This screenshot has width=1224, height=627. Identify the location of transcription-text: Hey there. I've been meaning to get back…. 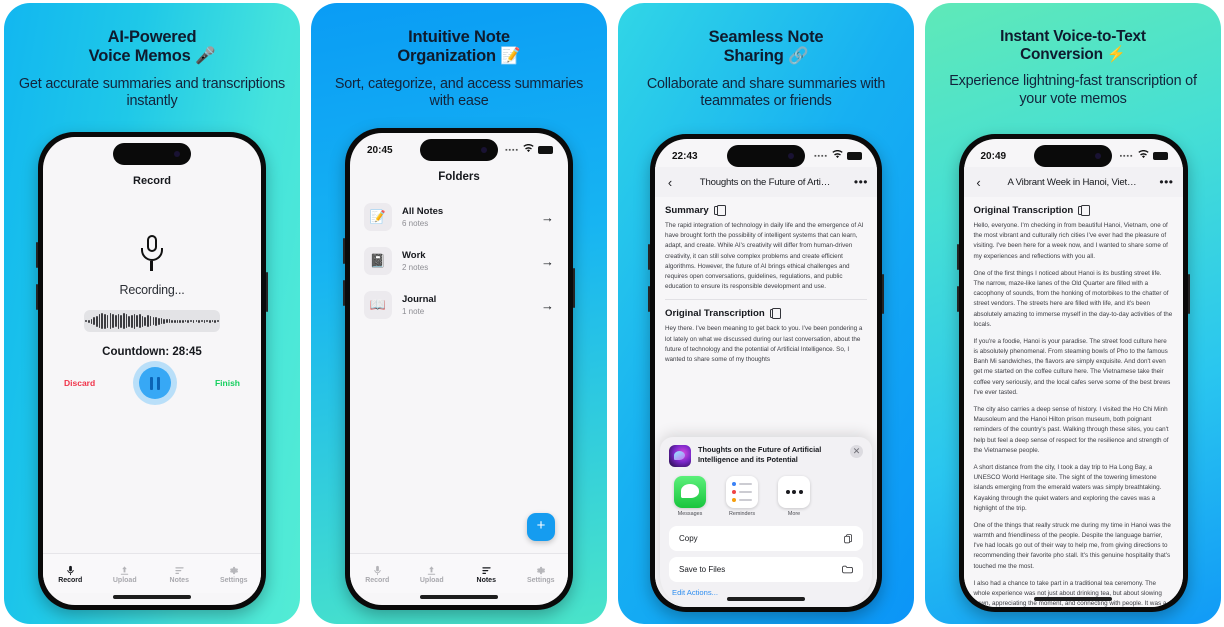
(764, 344).